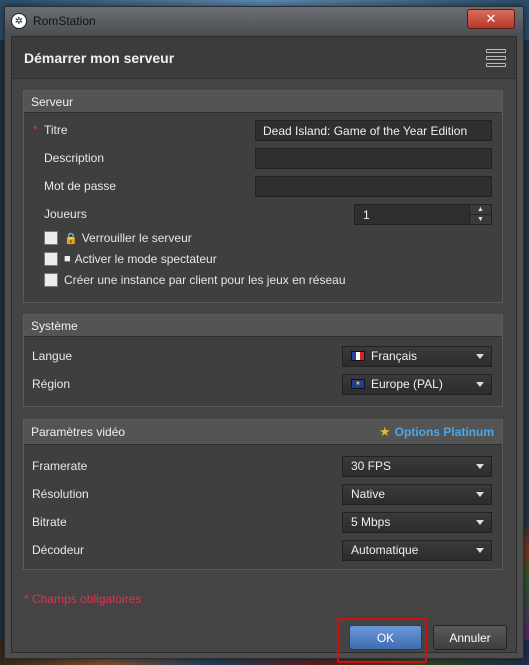 Image resolution: width=529 pixels, height=665 pixels. What do you see at coordinates (67, 259) in the screenshot?
I see `camera-icon: ■` at bounding box center [67, 259].